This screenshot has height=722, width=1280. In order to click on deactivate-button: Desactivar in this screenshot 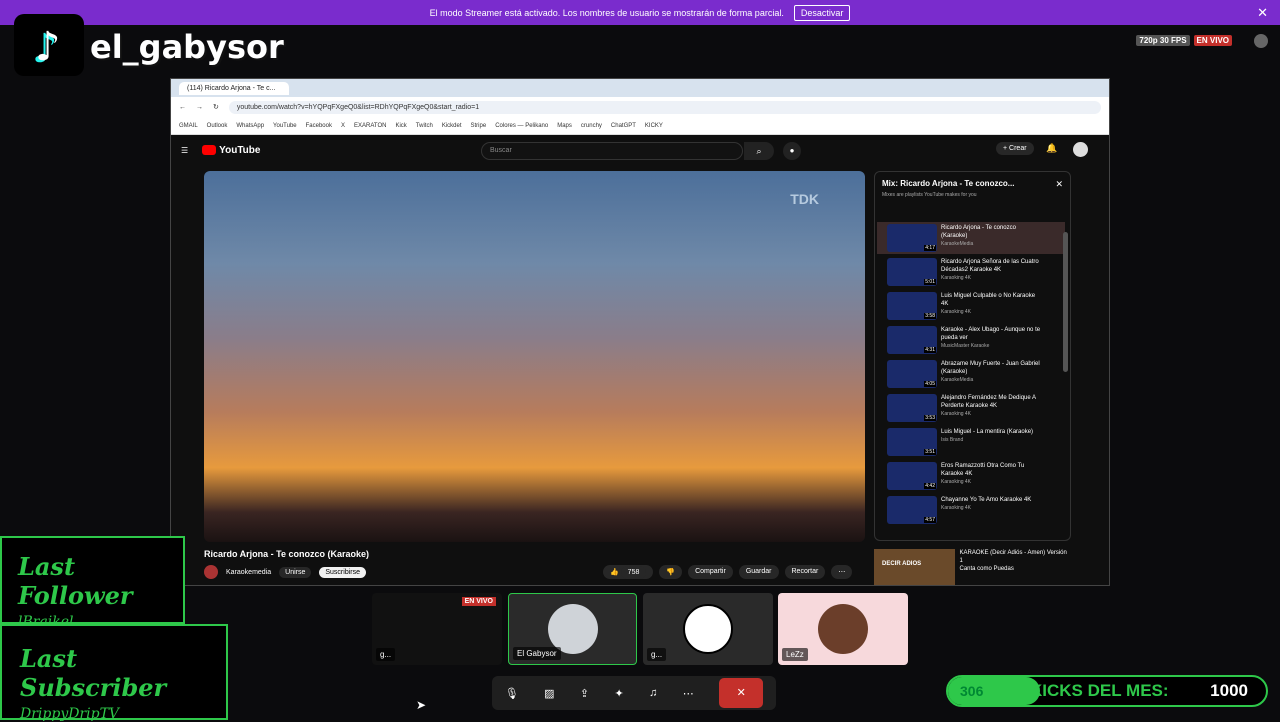, I will do `click(822, 12)`.